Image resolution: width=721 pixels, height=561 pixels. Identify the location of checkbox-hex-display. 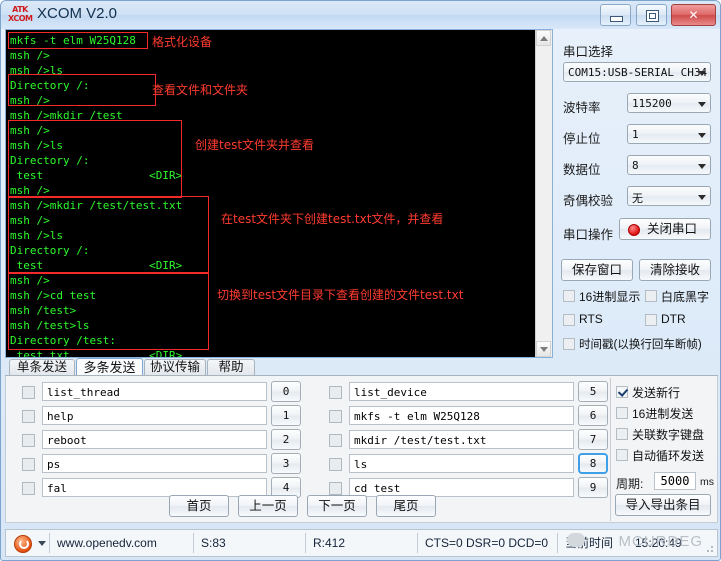
(569, 296).